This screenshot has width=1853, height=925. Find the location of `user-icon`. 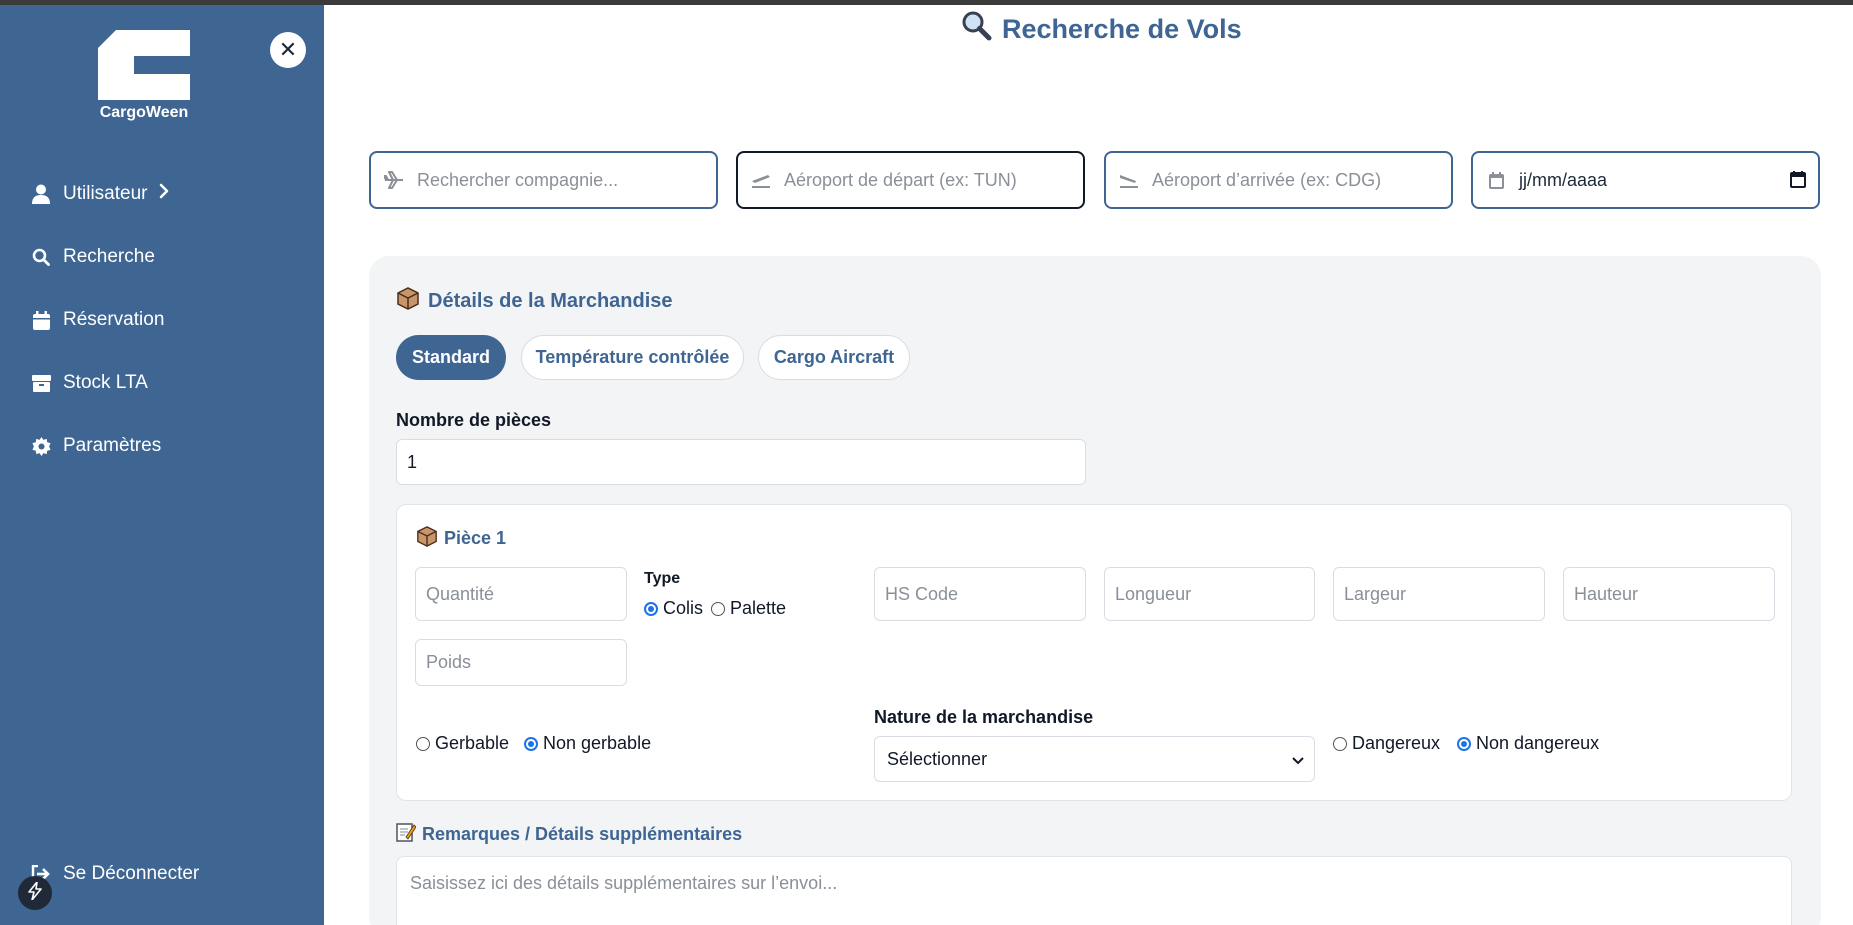

user-icon is located at coordinates (41, 194).